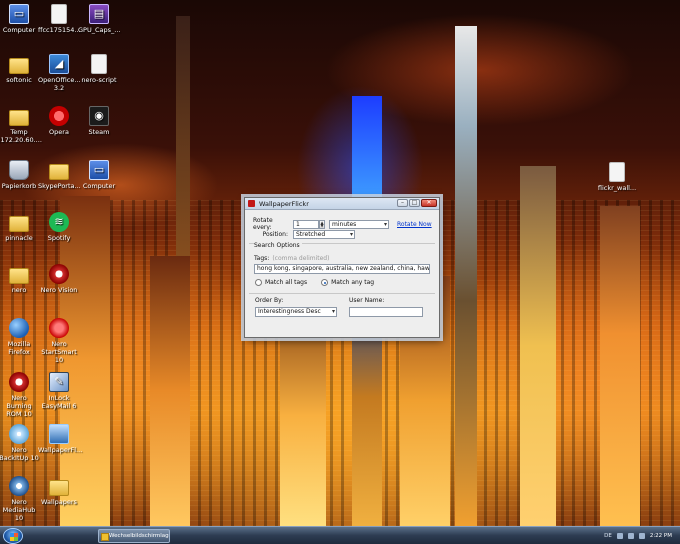 The image size is (680, 544). I want to click on username-label: User Name:, so click(367, 300).